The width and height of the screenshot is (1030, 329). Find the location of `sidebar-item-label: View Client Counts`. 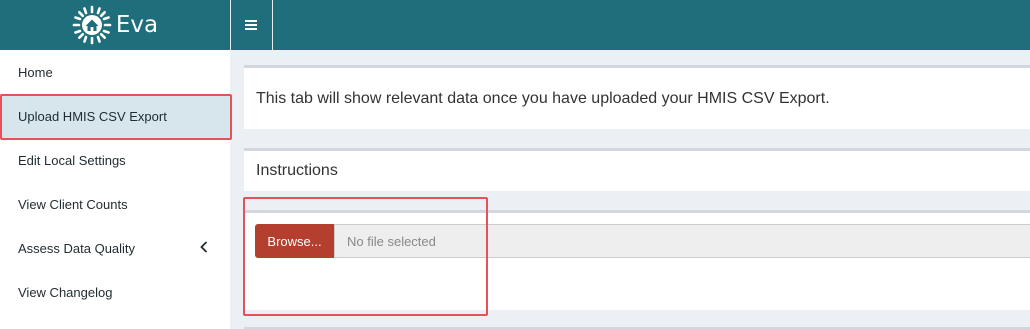

sidebar-item-label: View Client Counts is located at coordinates (73, 204).